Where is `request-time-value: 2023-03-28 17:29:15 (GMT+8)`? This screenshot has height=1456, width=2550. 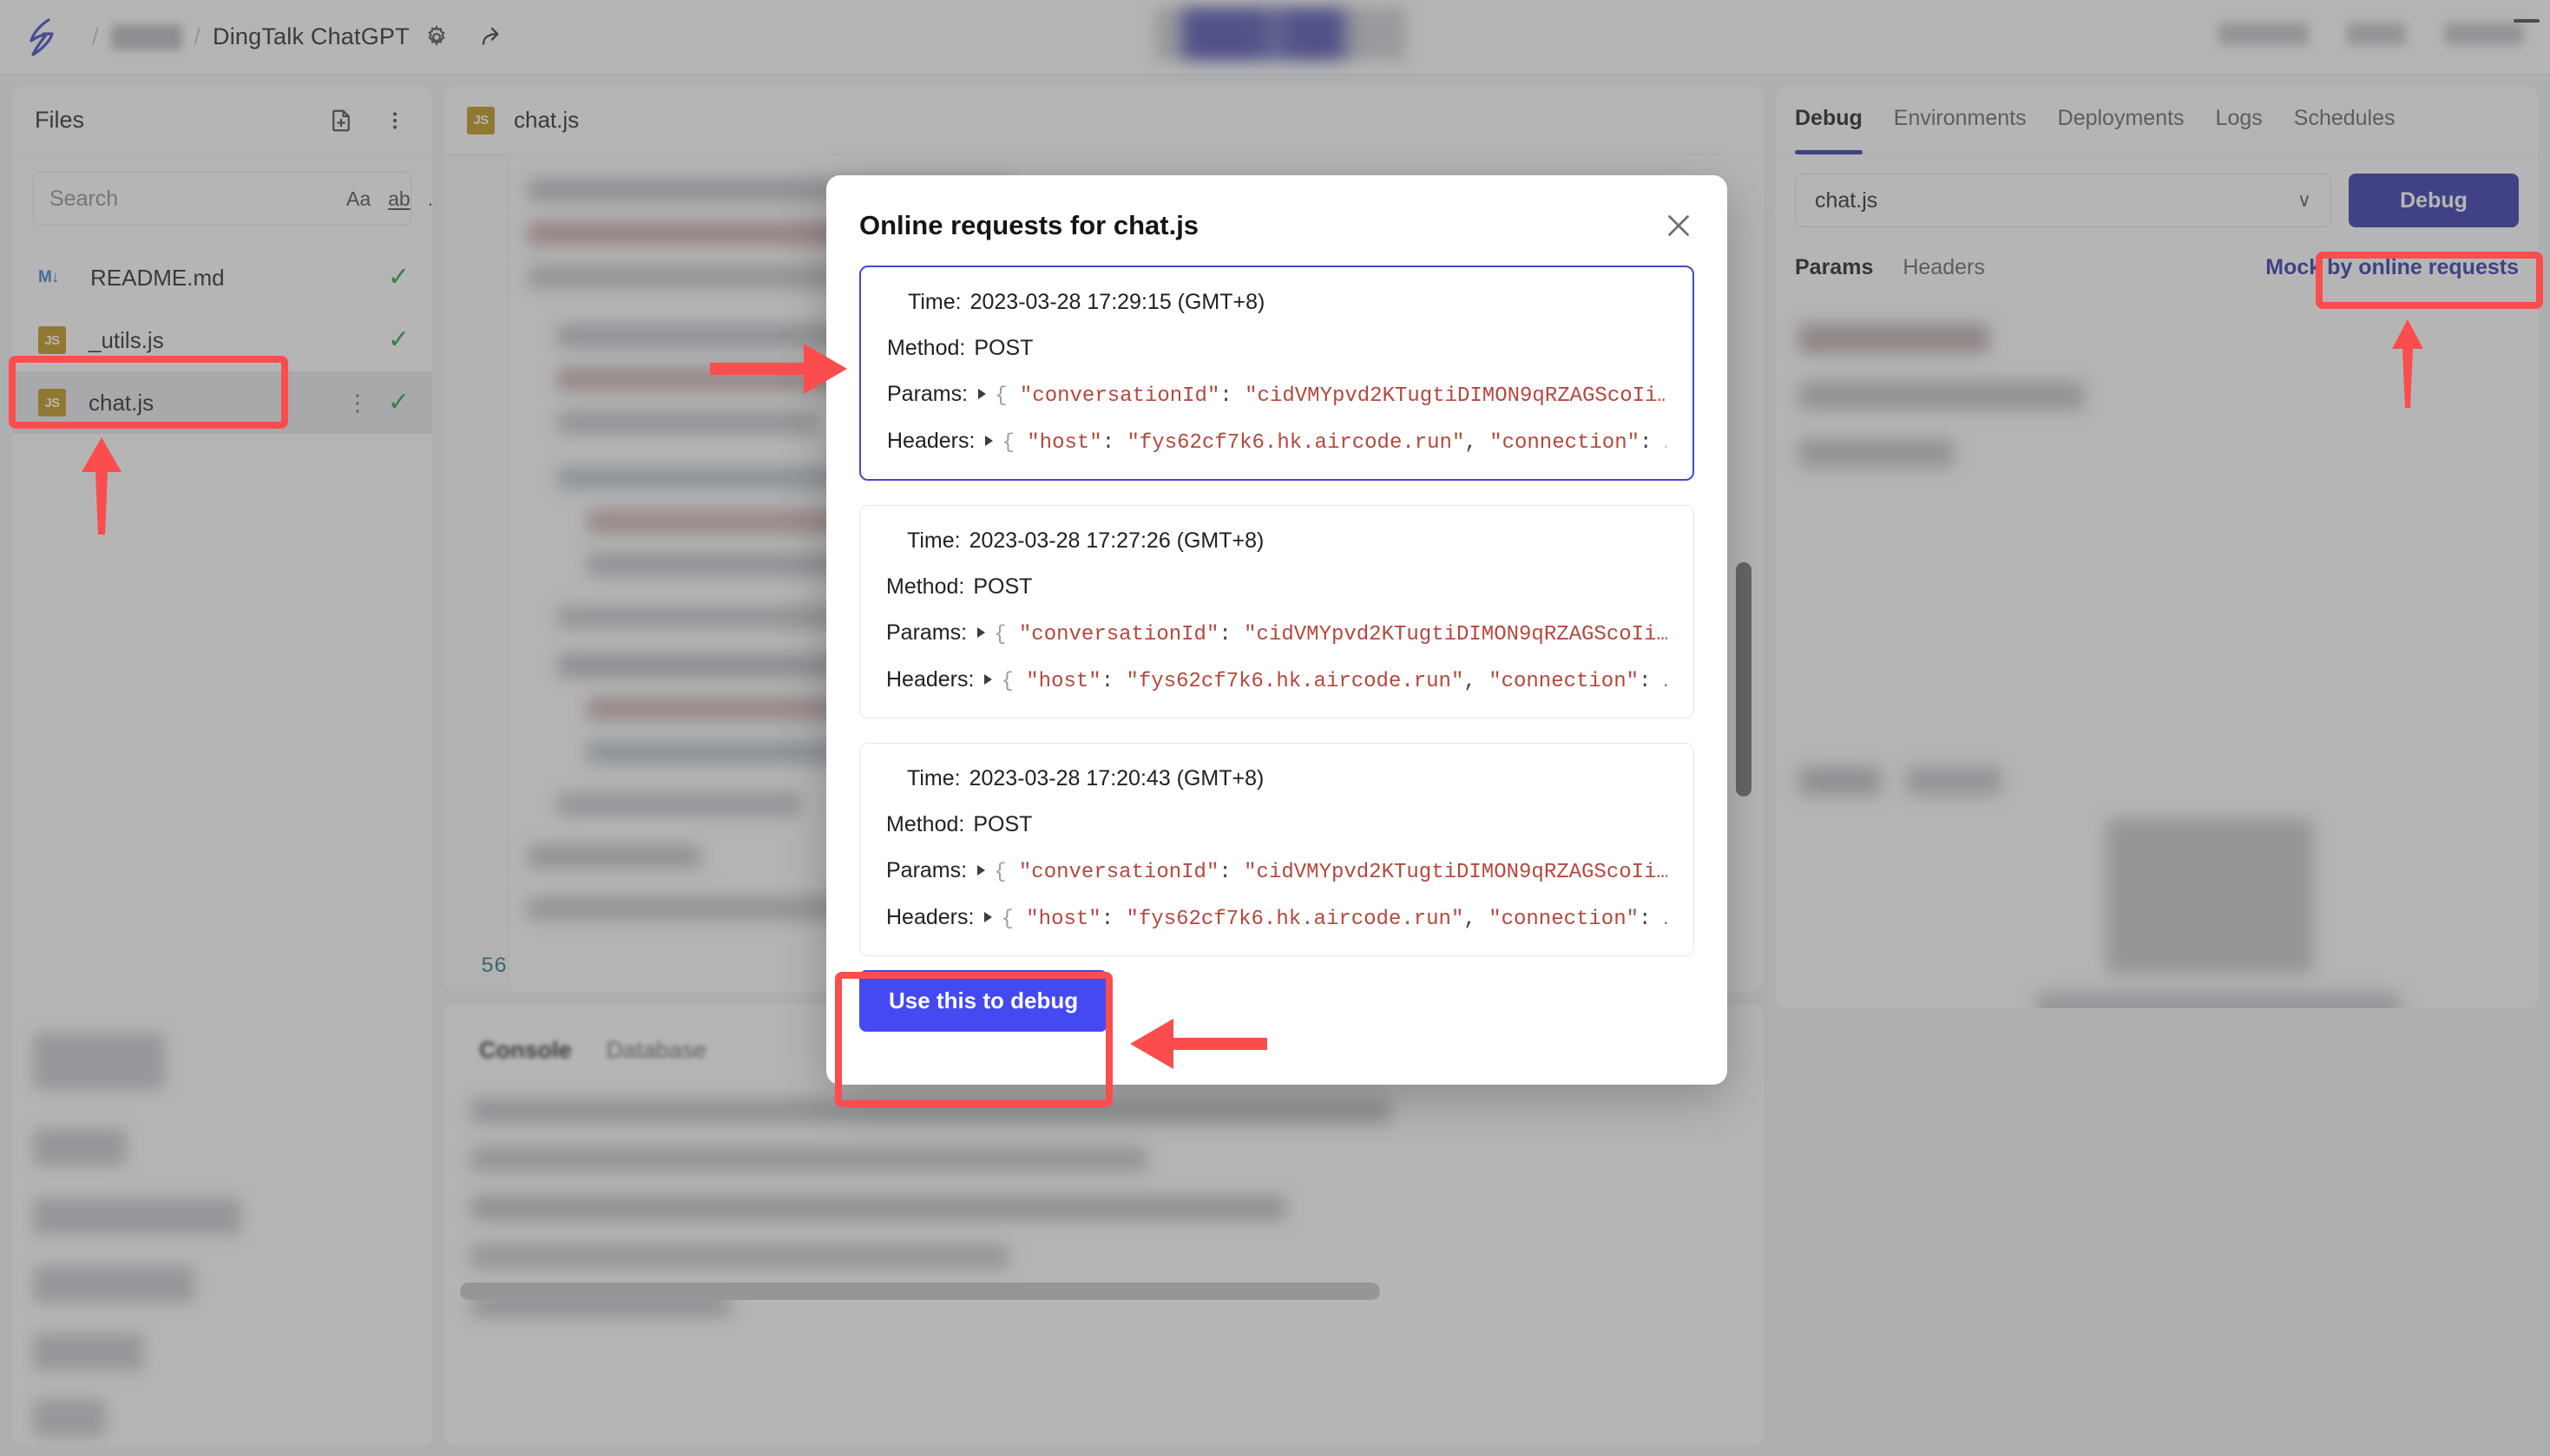 request-time-value: 2023-03-28 17:29:15 (GMT+8) is located at coordinates (1117, 302).